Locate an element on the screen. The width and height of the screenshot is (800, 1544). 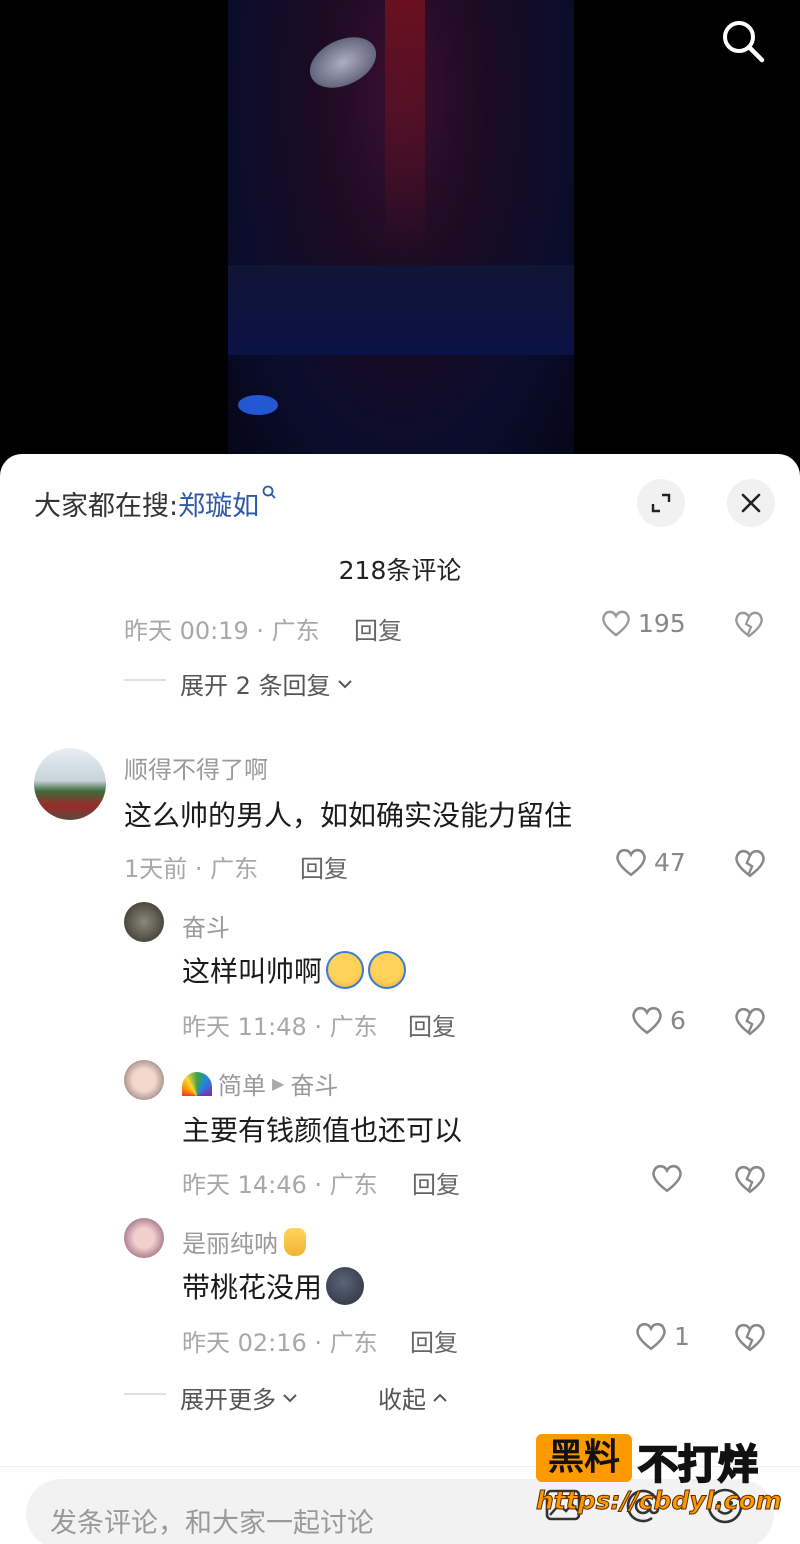
like-button: 195 is located at coordinates (643, 623).